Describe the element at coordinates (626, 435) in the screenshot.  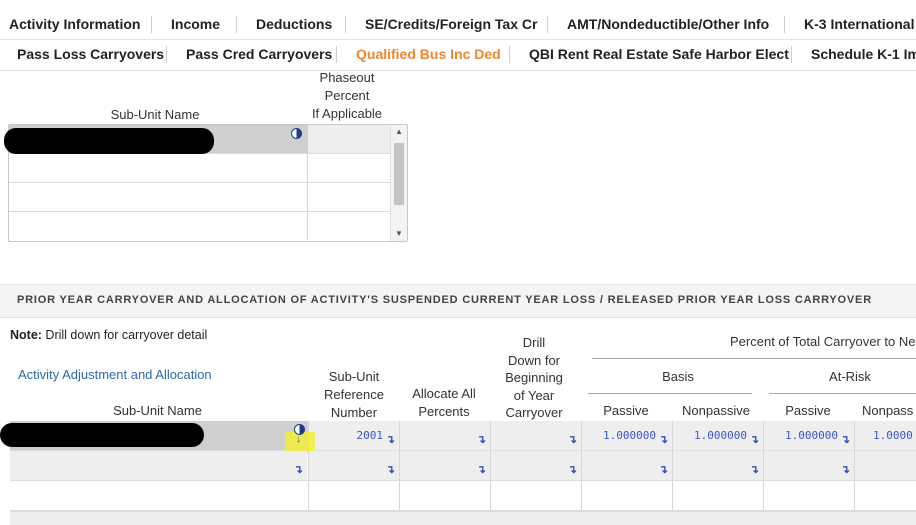
I see `basis-passive-cell: 1.000000 ↴` at that location.